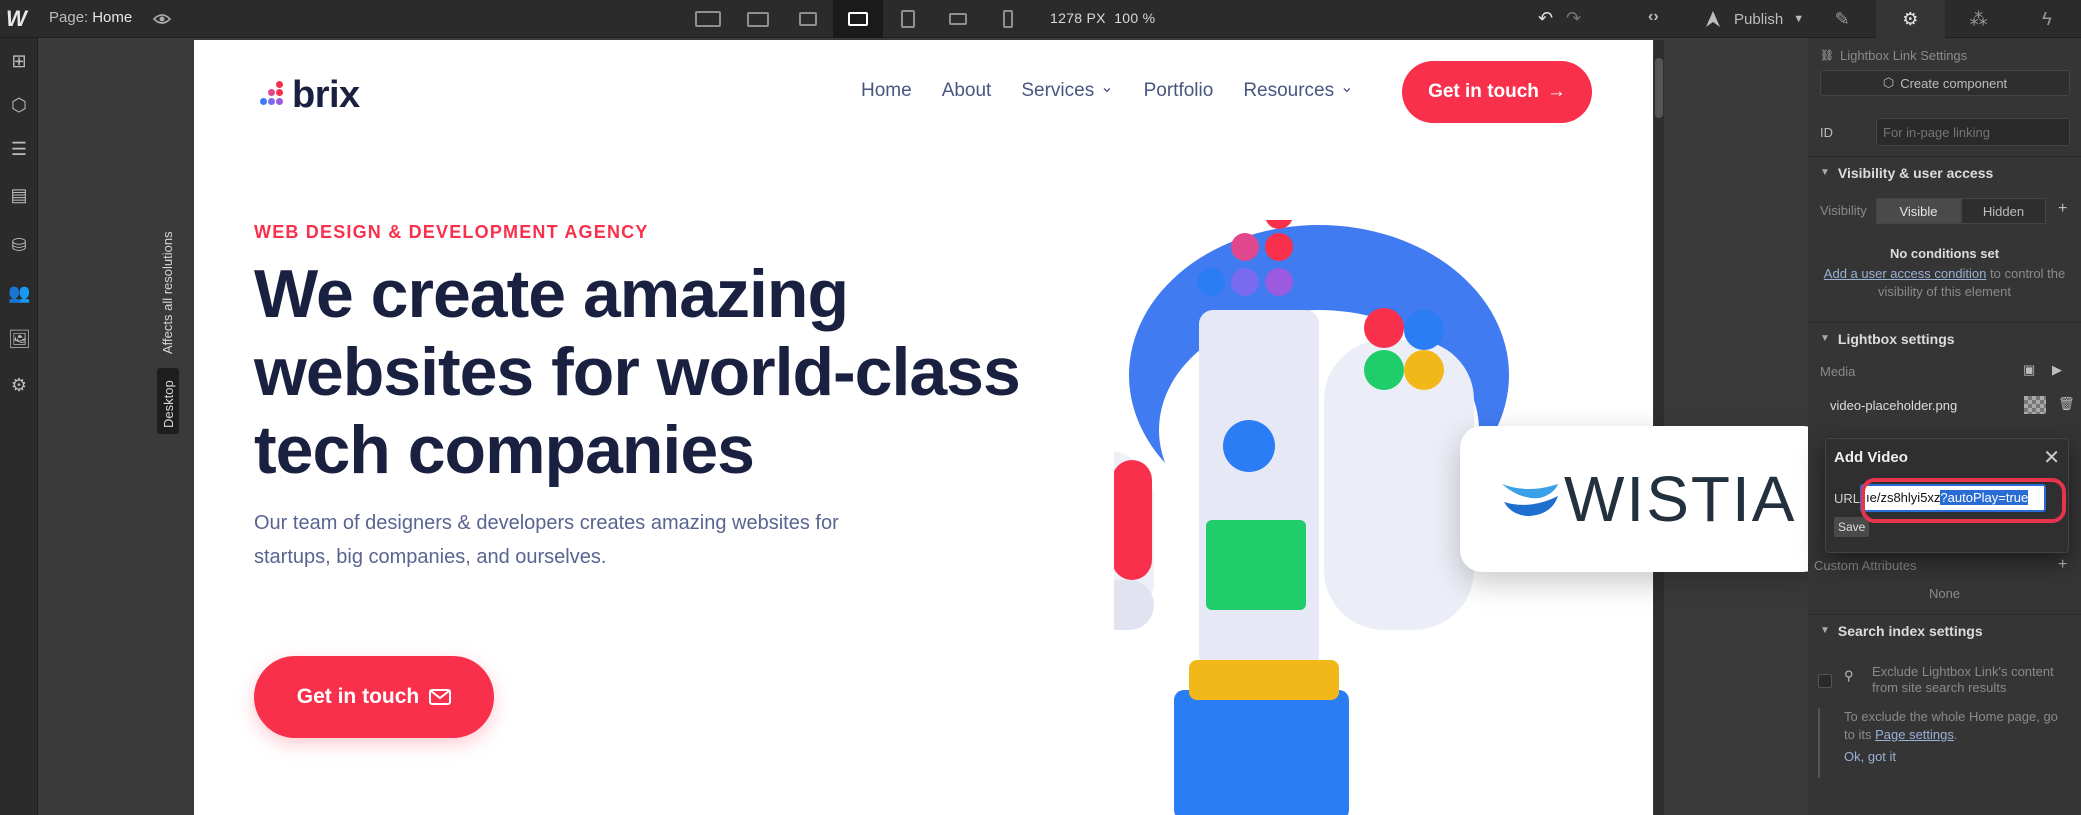  What do you see at coordinates (1910, 19) in the screenshot?
I see `settings-gear-icon: ⚙` at bounding box center [1910, 19].